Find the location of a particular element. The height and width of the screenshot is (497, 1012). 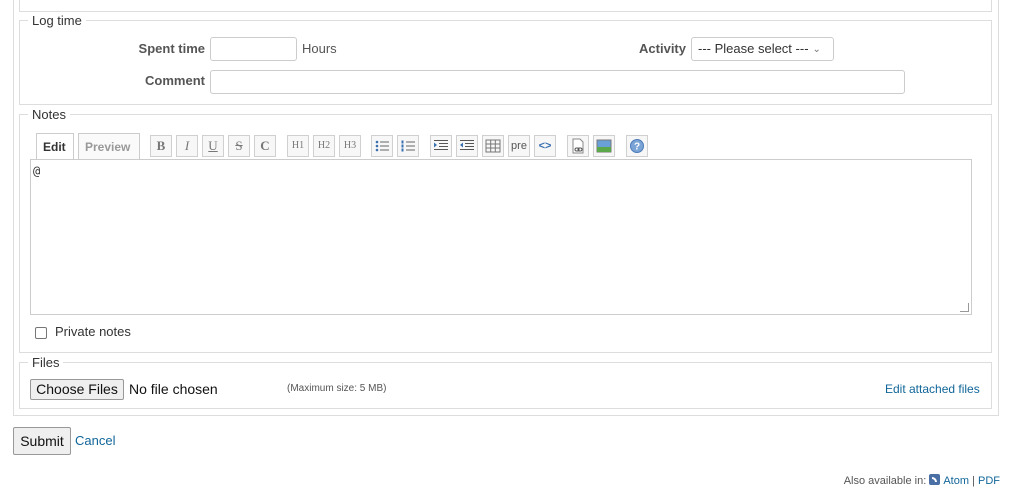

activity-label: Activity is located at coordinates (662, 48).